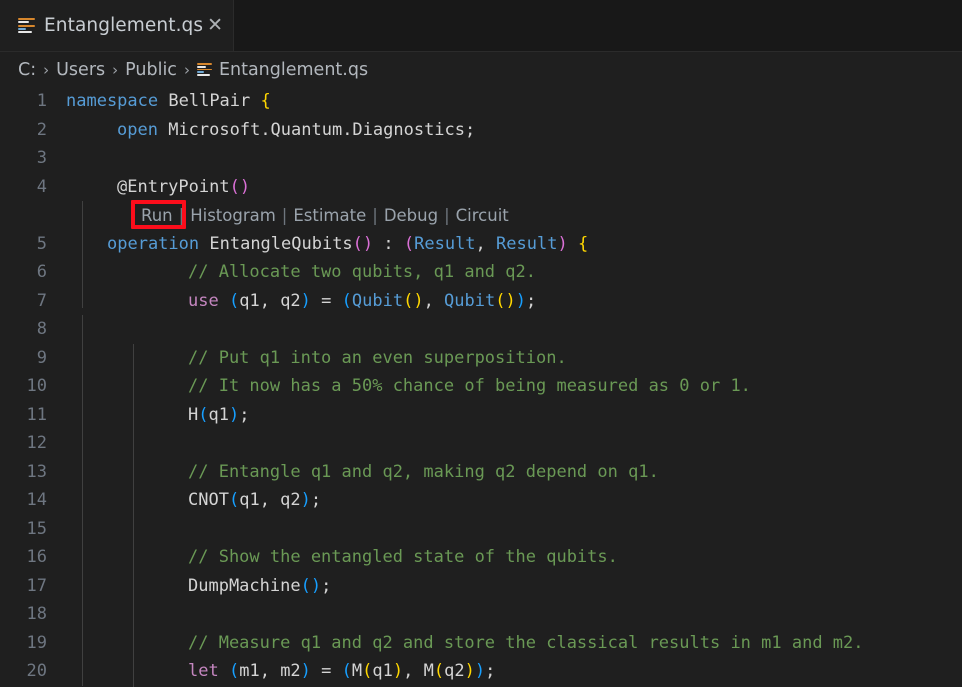 Image resolution: width=962 pixels, height=687 pixels. I want to click on line-number: 2, so click(41, 129).